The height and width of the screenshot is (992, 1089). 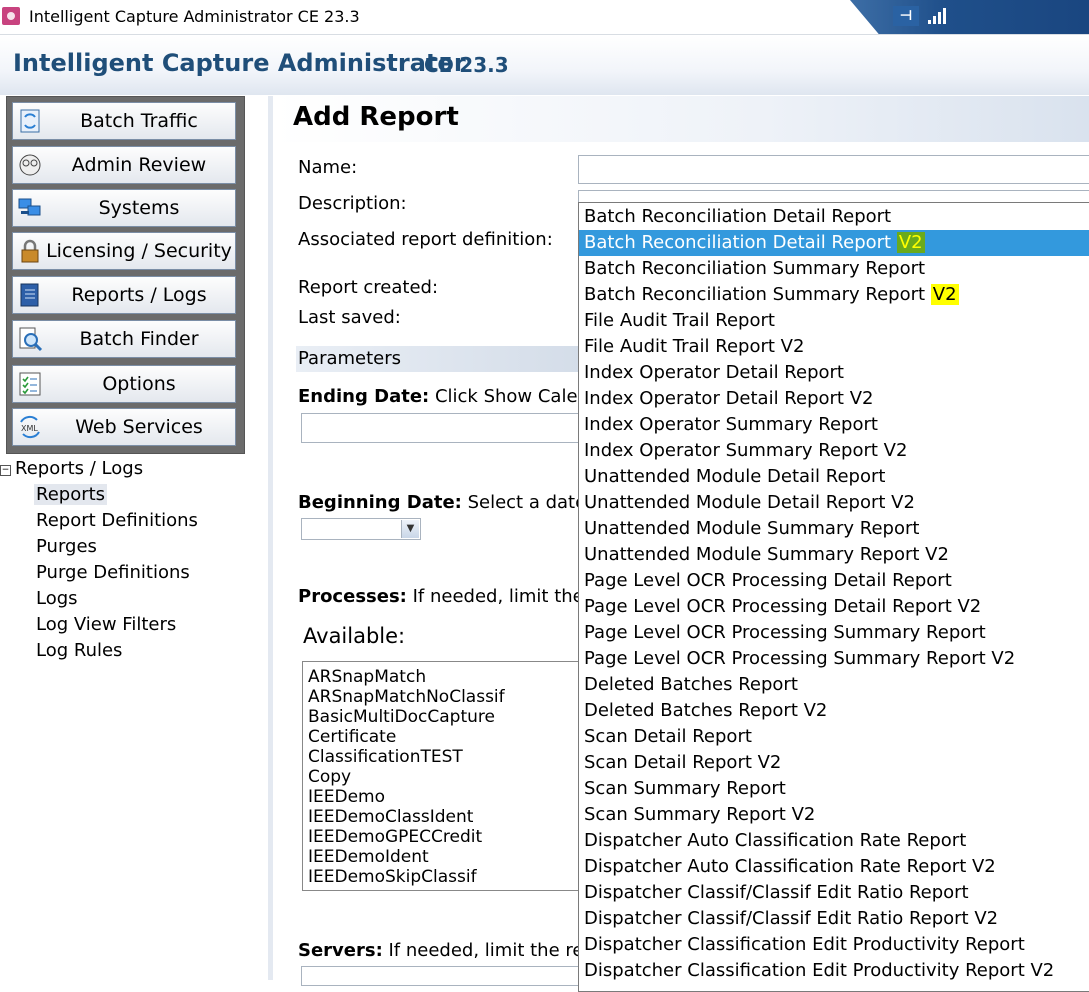 What do you see at coordinates (31, 339) in the screenshot?
I see `magnifier-icon` at bounding box center [31, 339].